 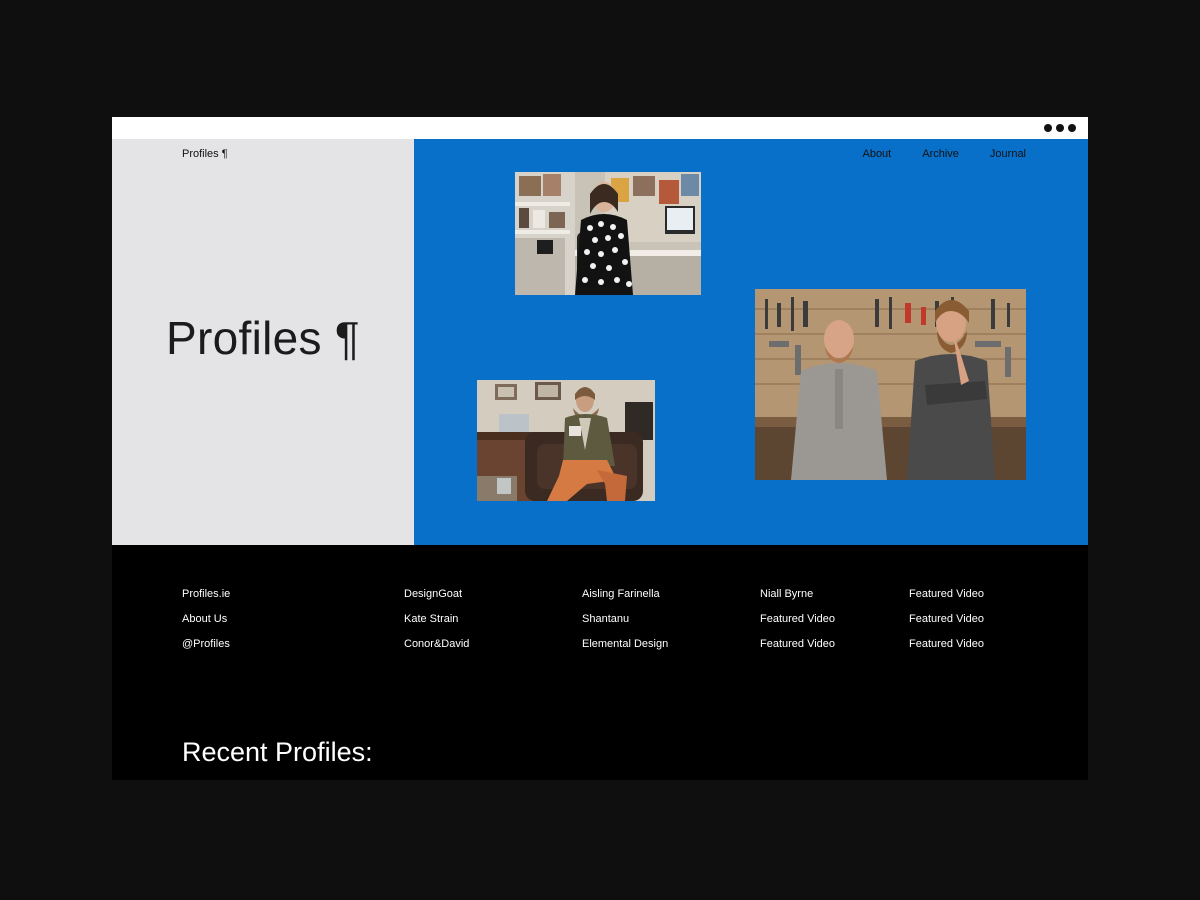 What do you see at coordinates (206, 594) in the screenshot?
I see `footer-link: Profiles.ie` at bounding box center [206, 594].